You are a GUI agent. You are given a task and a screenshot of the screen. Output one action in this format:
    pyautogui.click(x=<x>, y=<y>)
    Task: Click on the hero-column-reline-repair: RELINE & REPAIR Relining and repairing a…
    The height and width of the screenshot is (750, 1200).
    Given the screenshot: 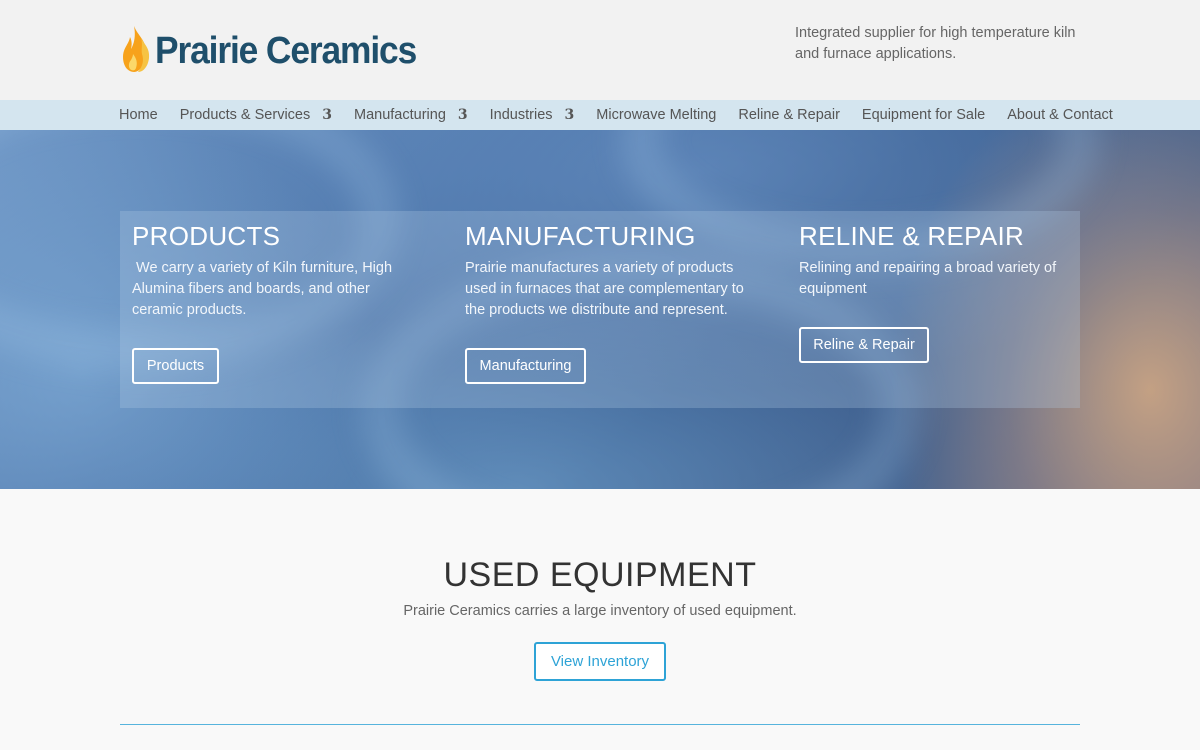 What is the action you would take?
    pyautogui.click(x=941, y=260)
    